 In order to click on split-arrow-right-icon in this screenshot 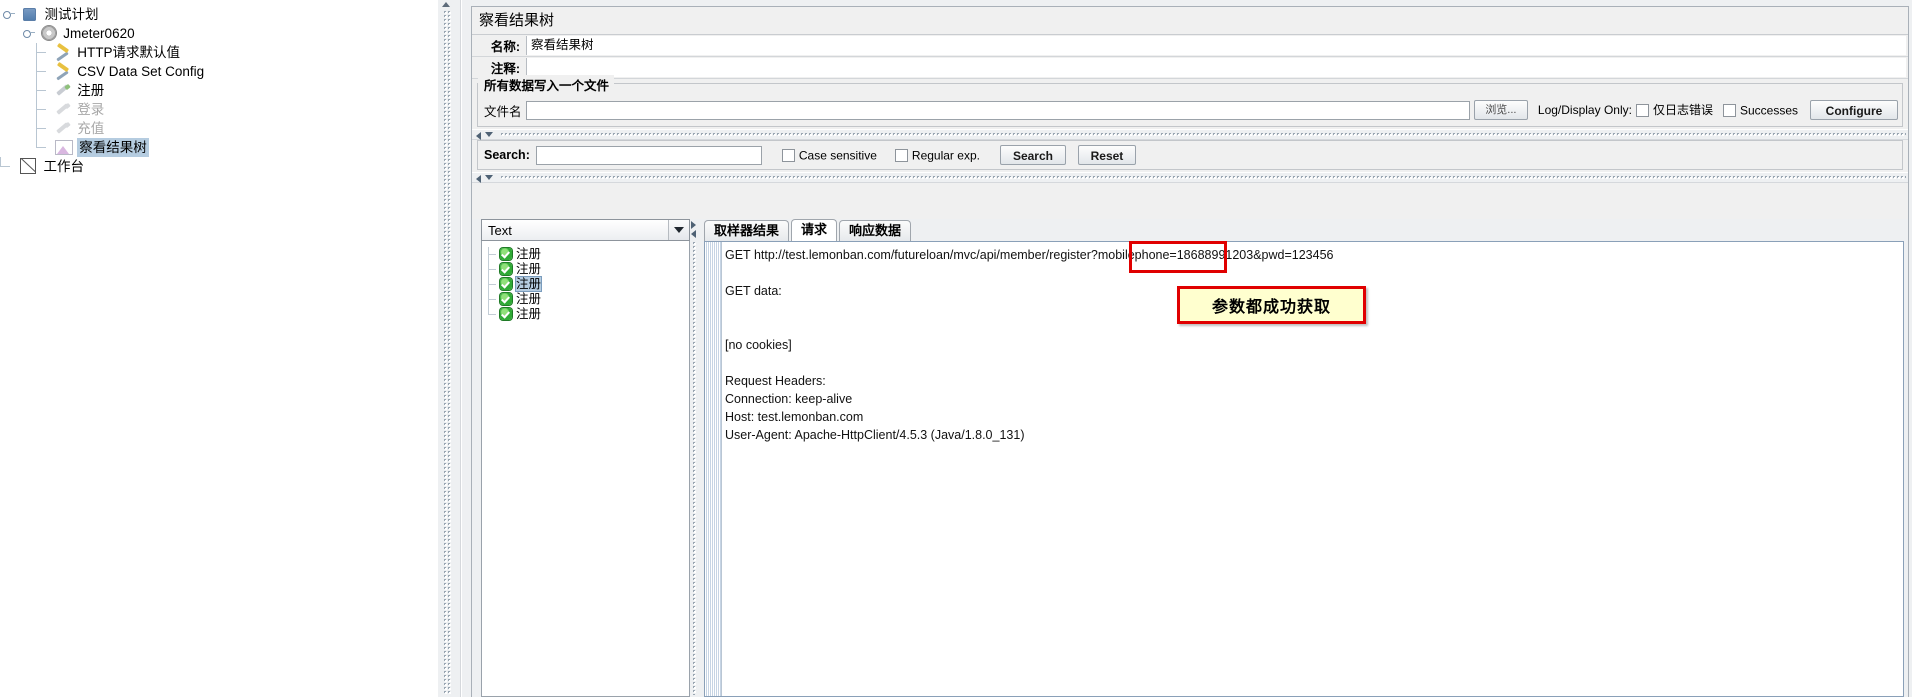, I will do `click(693, 234)`.